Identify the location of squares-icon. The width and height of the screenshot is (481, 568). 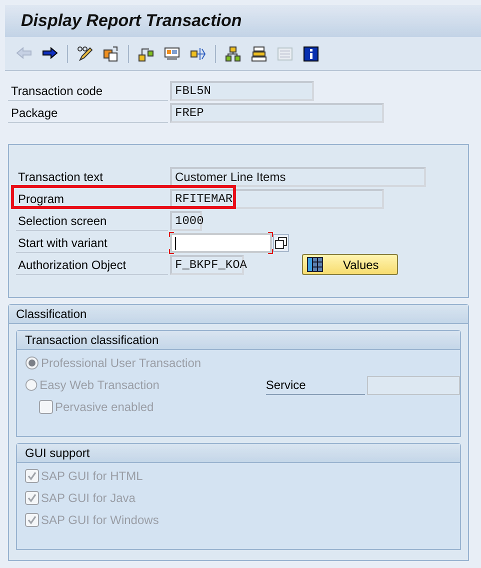
(111, 53).